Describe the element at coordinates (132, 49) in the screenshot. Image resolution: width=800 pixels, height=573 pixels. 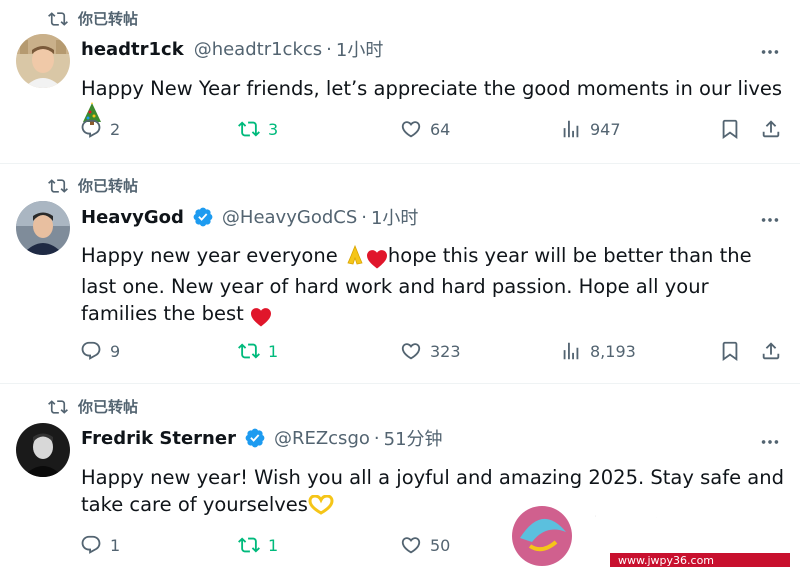
I see `display-name: headtr1ck` at that location.